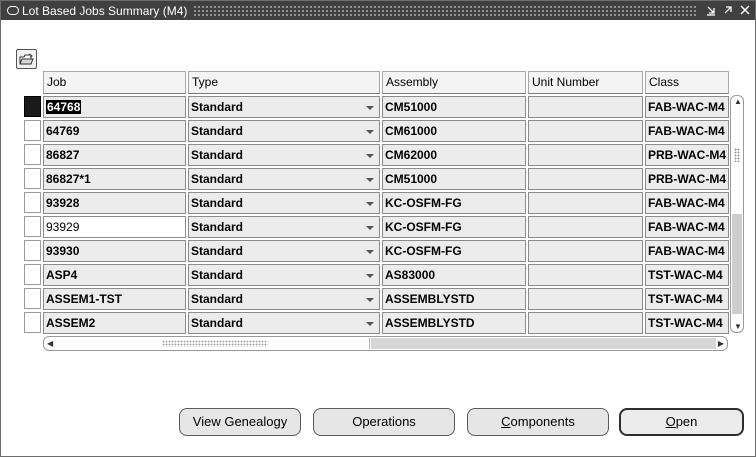 The height and width of the screenshot is (457, 756). What do you see at coordinates (114, 227) in the screenshot?
I see `job-cell: 93929` at bounding box center [114, 227].